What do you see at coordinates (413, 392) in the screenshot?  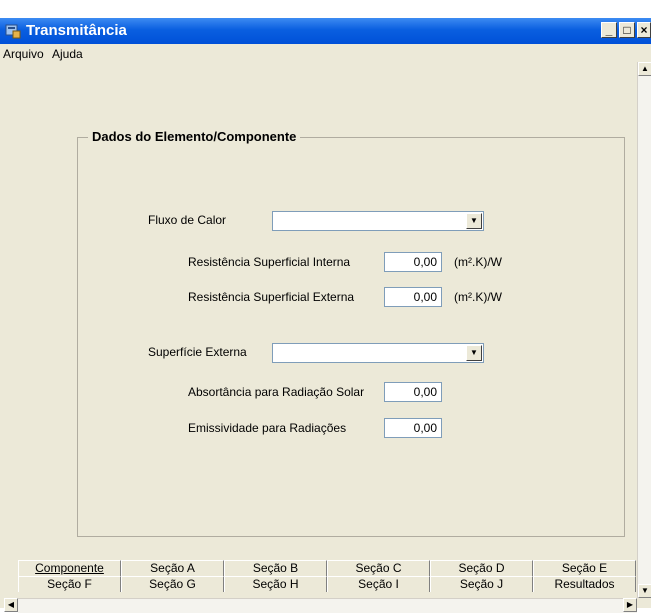 I see `absortancia-input: 0,00` at bounding box center [413, 392].